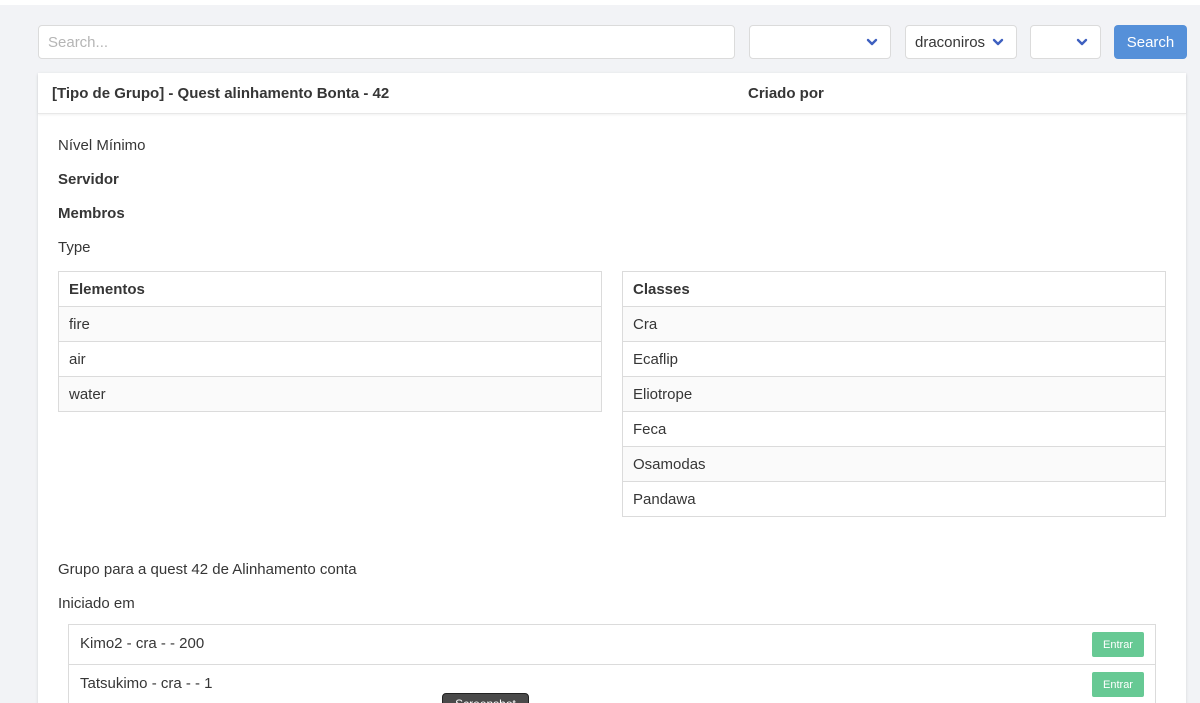 The image size is (1200, 703). What do you see at coordinates (74, 247) in the screenshot?
I see `type-label: Type` at bounding box center [74, 247].